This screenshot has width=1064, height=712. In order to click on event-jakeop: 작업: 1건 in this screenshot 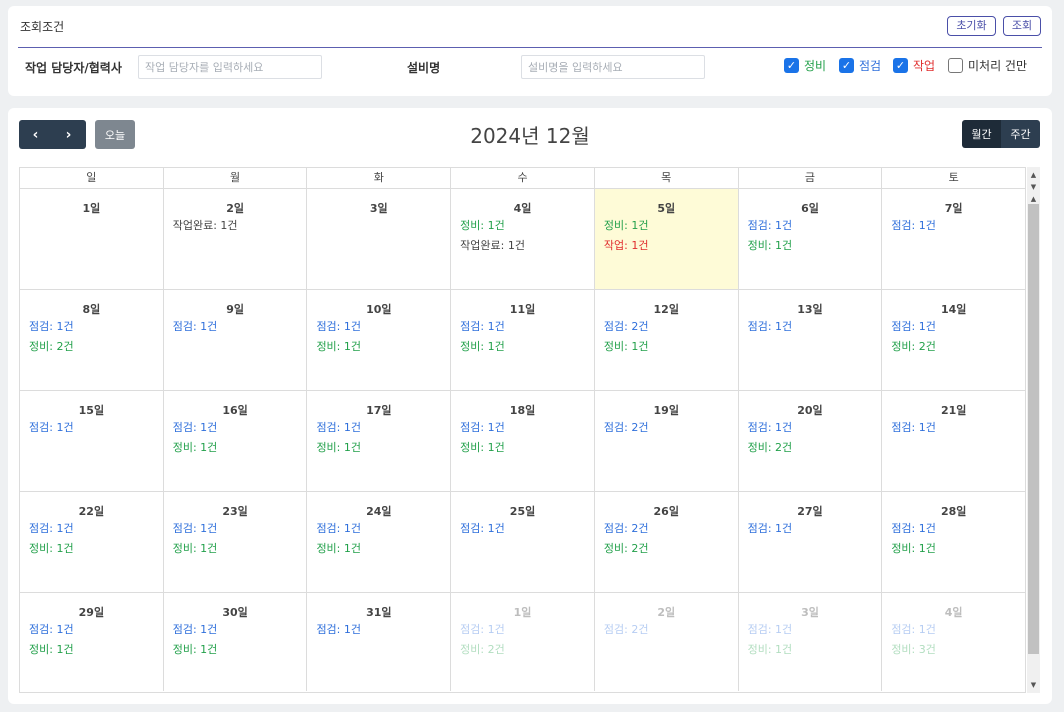, I will do `click(666, 246)`.